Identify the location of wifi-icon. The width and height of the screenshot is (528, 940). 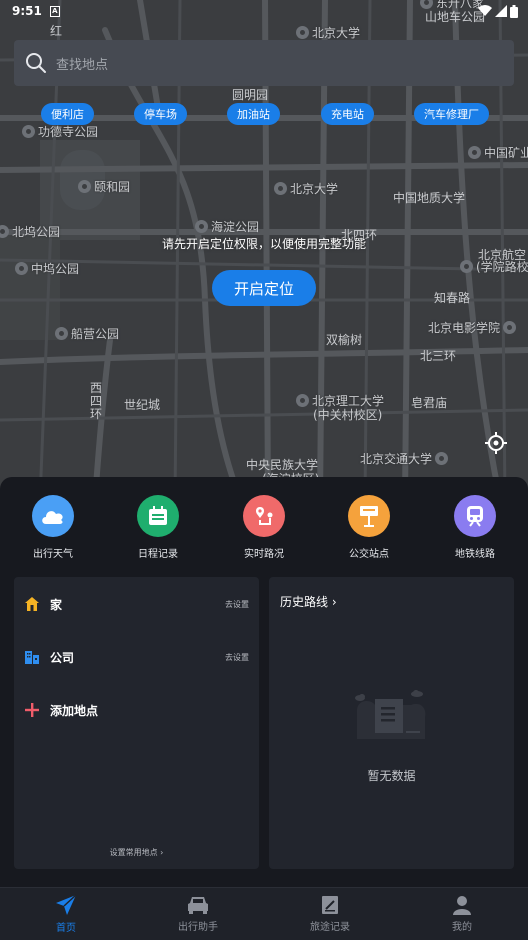
(485, 10).